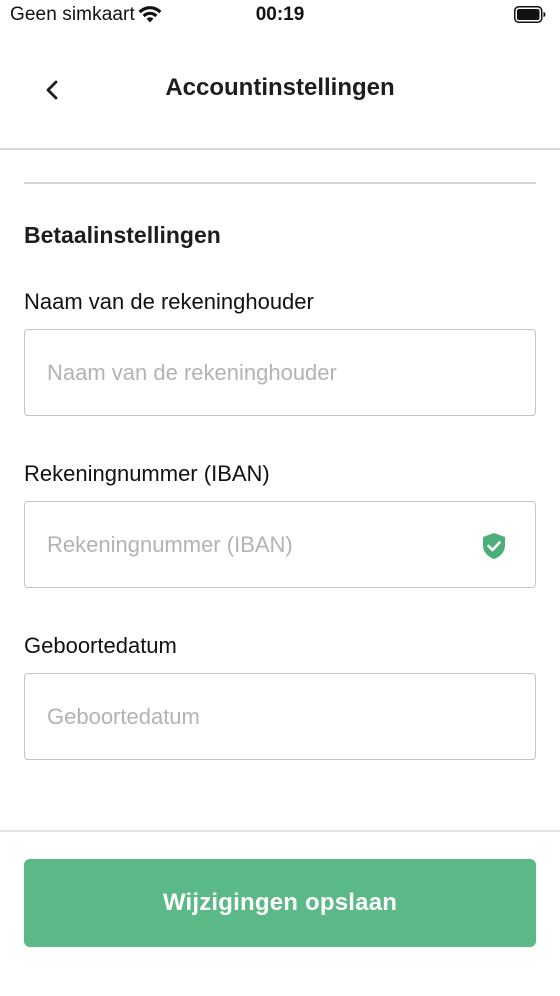 This screenshot has height=996, width=560. What do you see at coordinates (280, 831) in the screenshot?
I see `footer-divider` at bounding box center [280, 831].